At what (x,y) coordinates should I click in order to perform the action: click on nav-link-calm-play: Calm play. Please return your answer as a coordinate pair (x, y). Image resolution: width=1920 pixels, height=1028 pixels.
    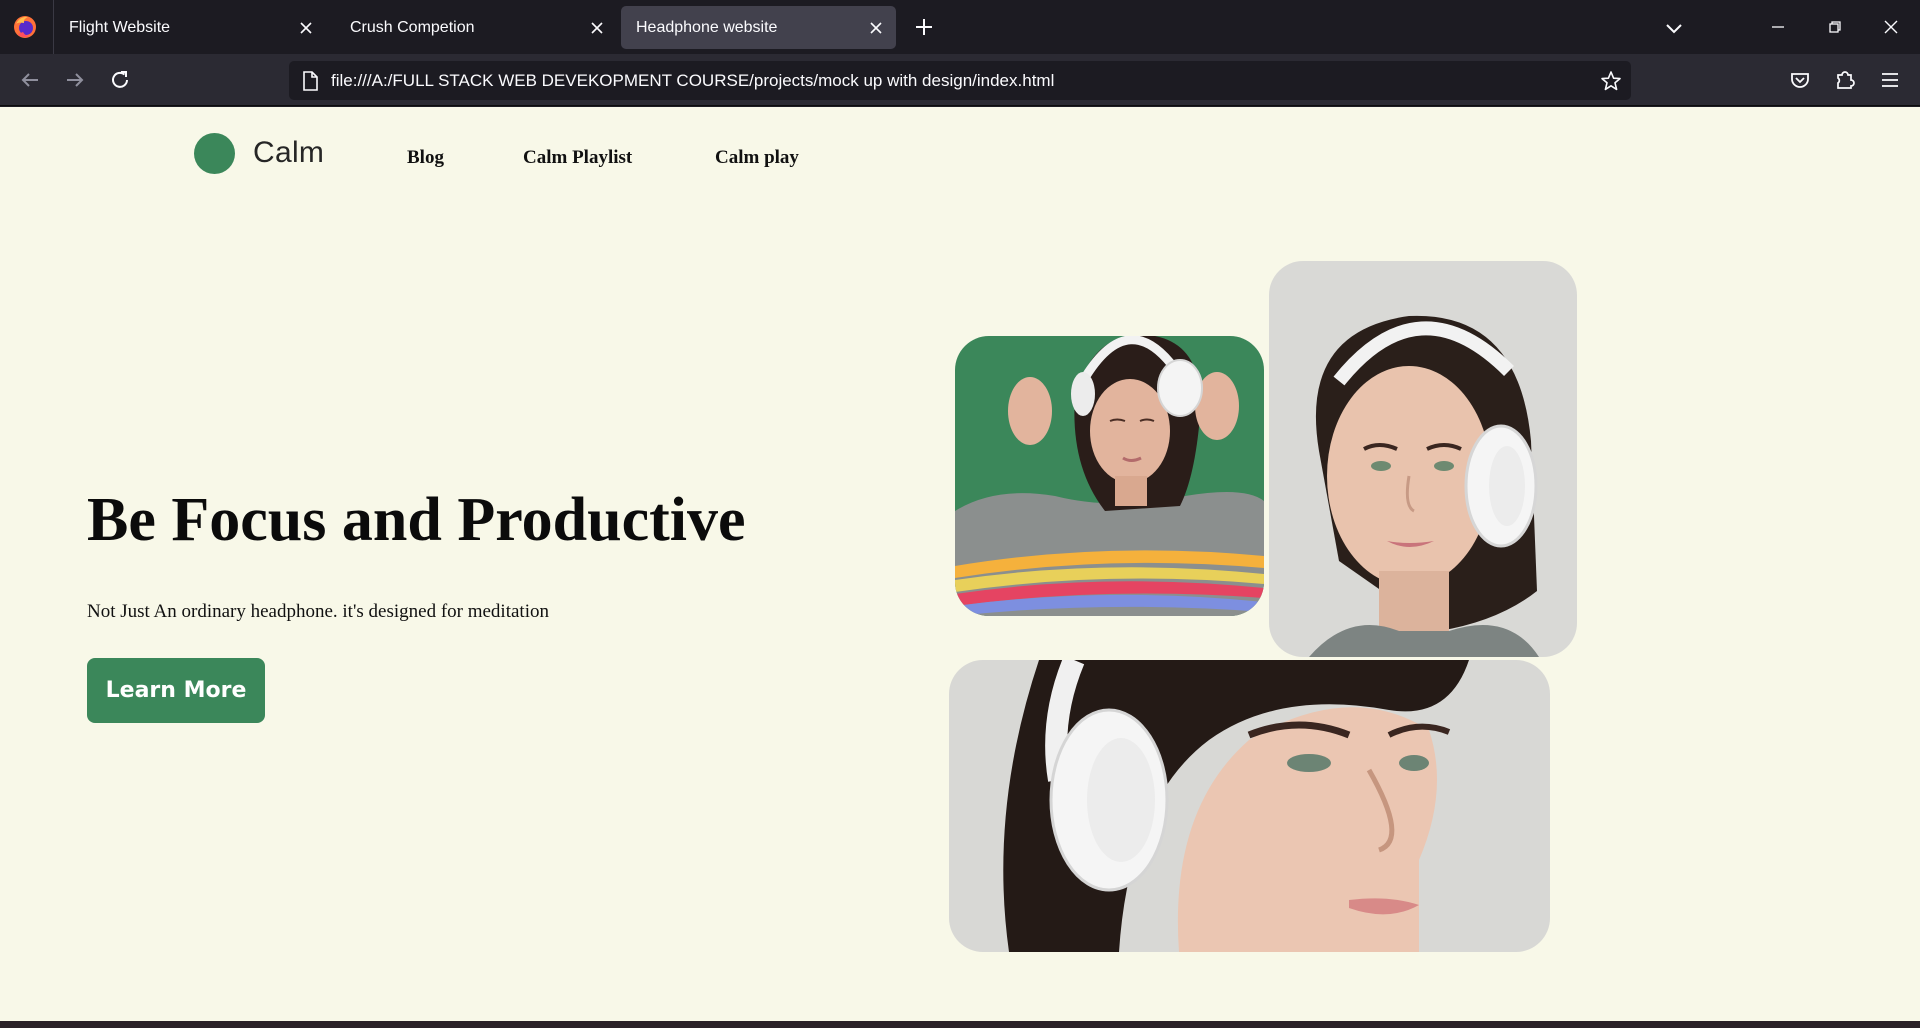
    Looking at the image, I should click on (757, 158).